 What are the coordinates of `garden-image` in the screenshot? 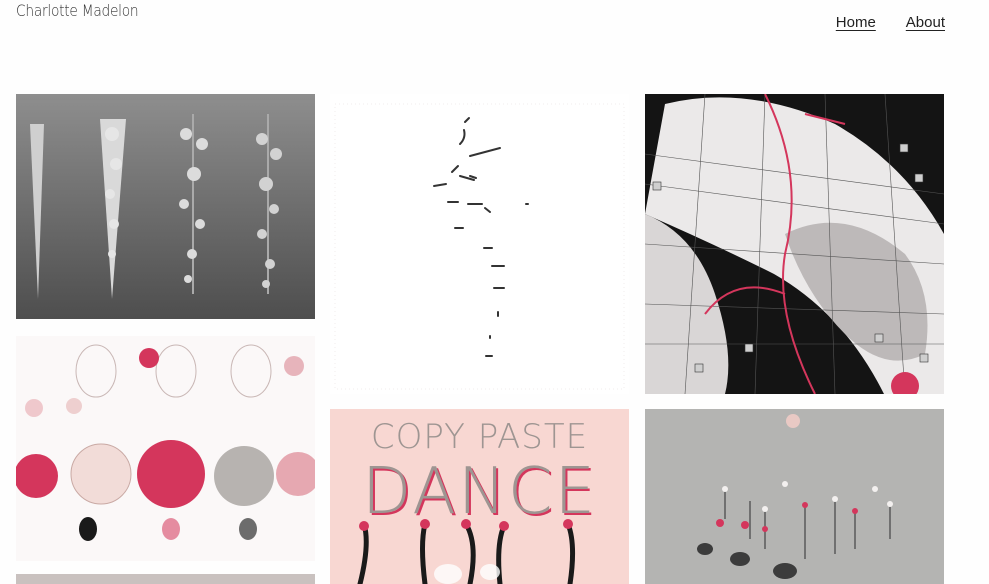 It's located at (794, 496).